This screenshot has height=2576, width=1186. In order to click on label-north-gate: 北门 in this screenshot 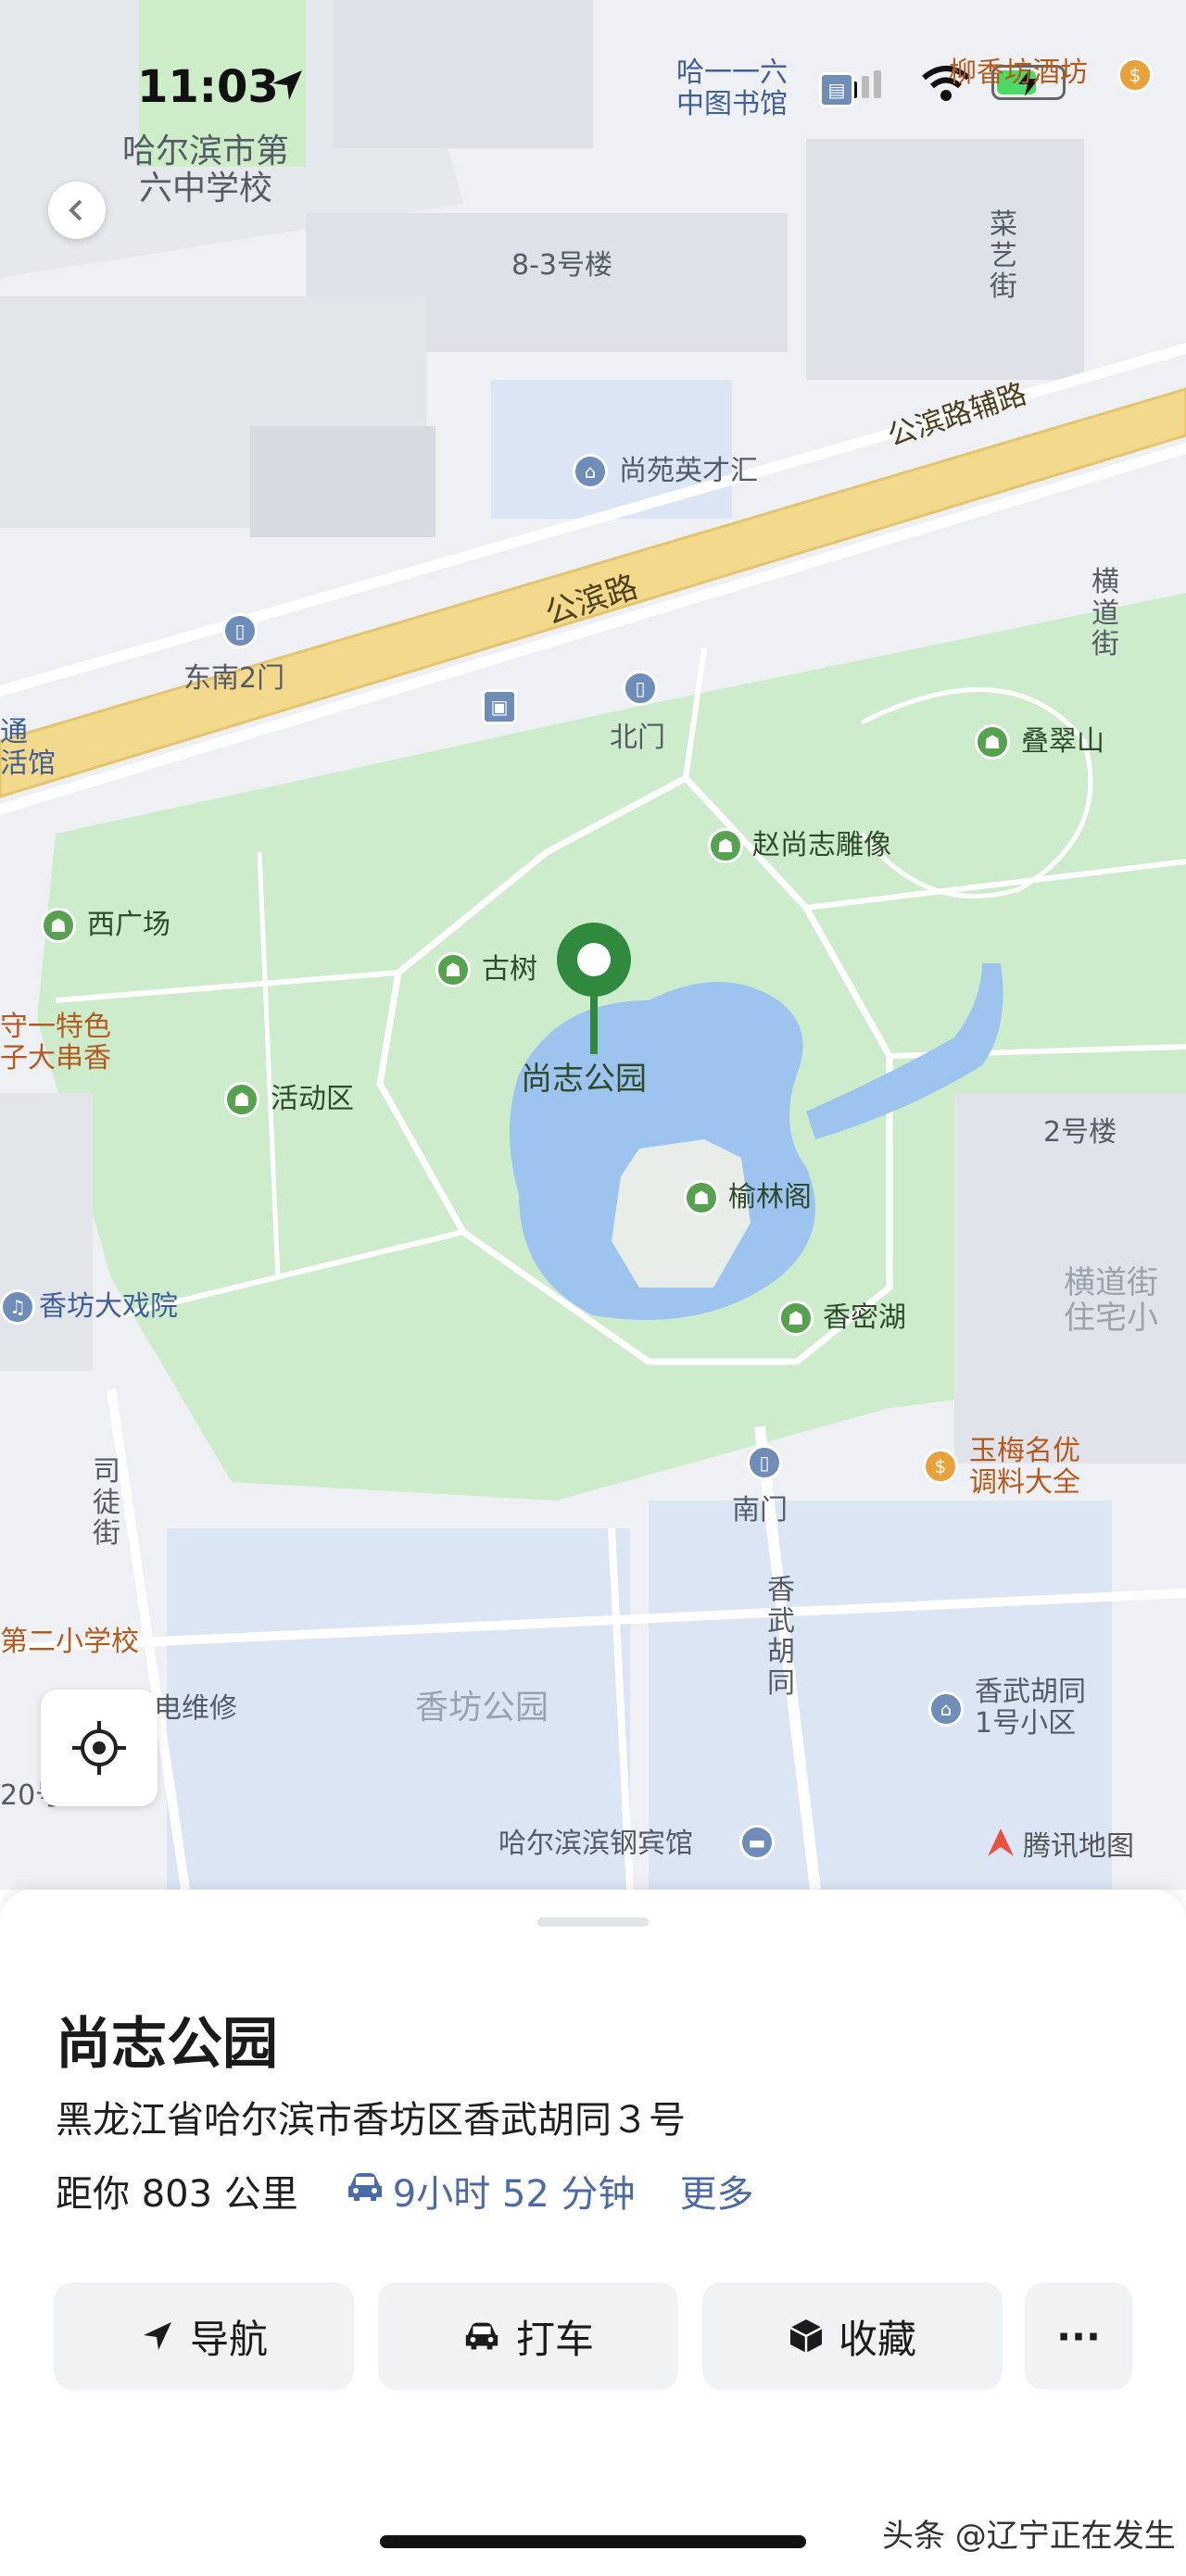, I will do `click(637, 738)`.